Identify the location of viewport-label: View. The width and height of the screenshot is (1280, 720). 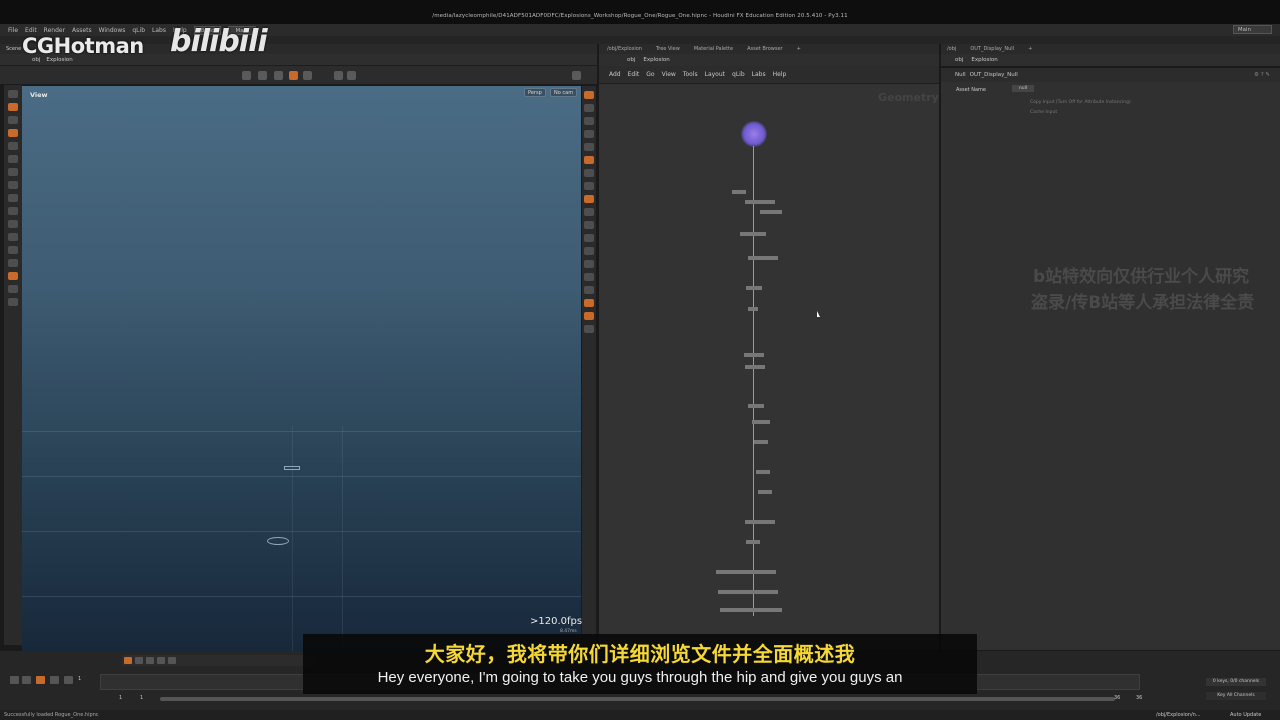
(39, 95).